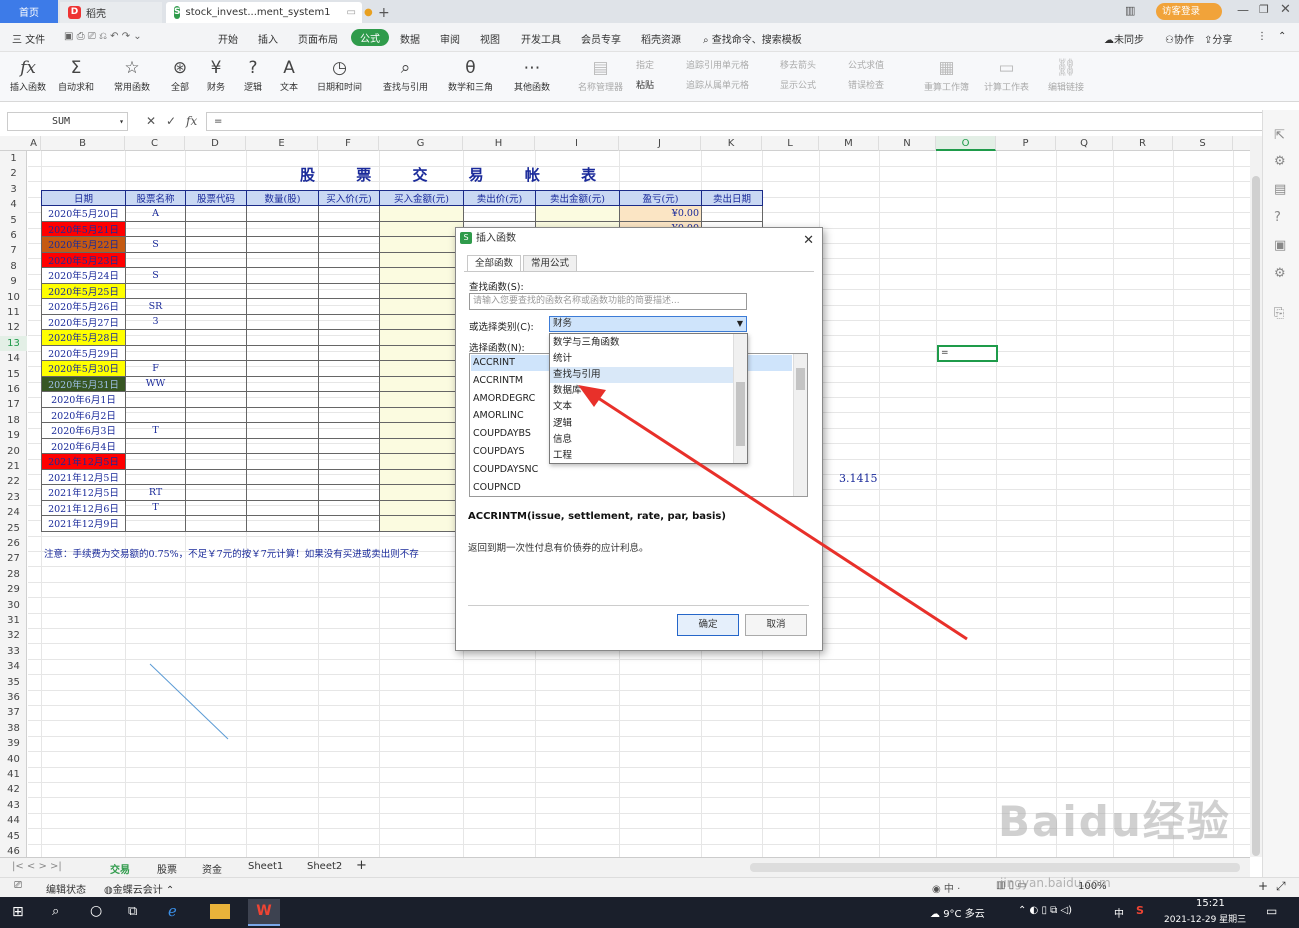 This screenshot has height=928, width=1299. Describe the element at coordinates (1277, 217) in the screenshot. I see `help-icon: ?` at that location.